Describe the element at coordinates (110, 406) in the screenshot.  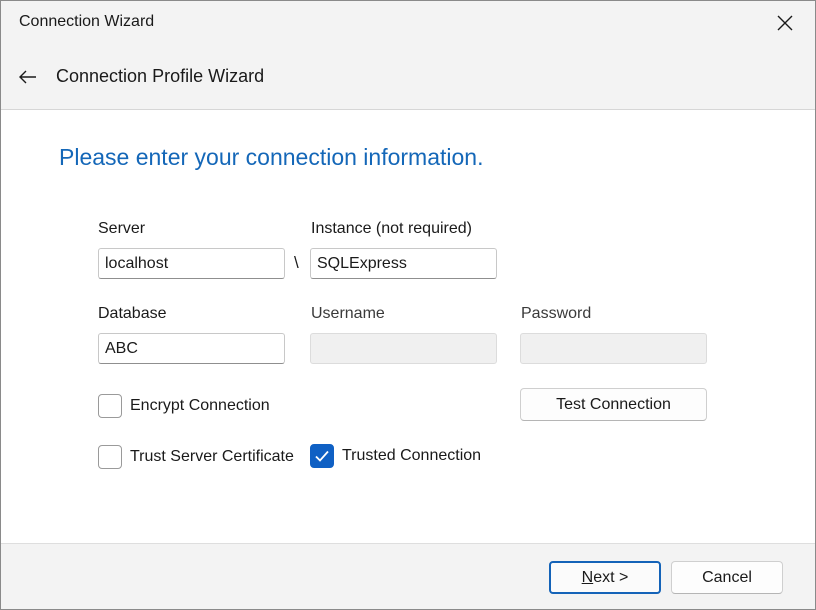
I see `encrypt-connection-checkbox` at that location.